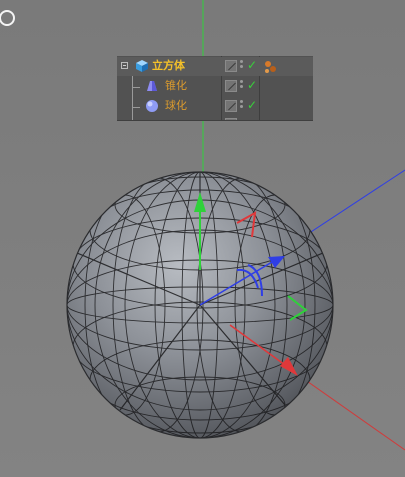 Image resolution: width=405 pixels, height=477 pixels. Describe the element at coordinates (176, 86) in the screenshot. I see `object-name-taper: 锥化` at that location.